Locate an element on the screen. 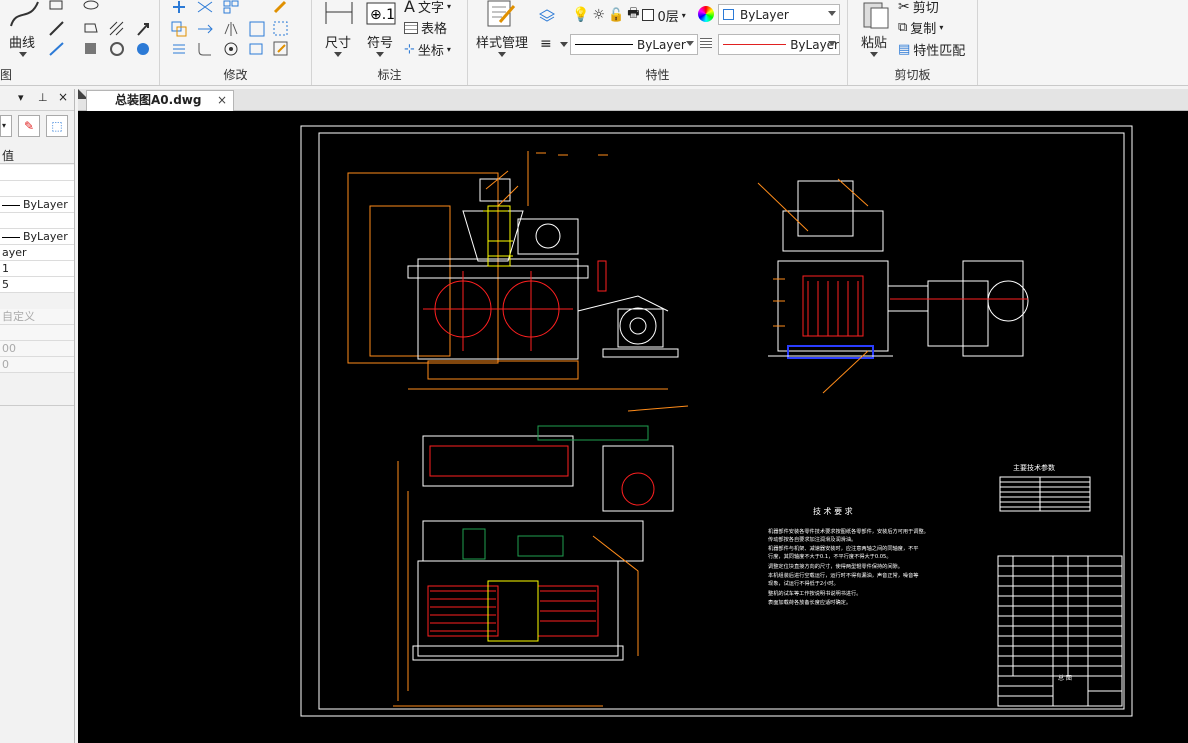 The height and width of the screenshot is (743, 1188). tab-close-icon: × is located at coordinates (222, 100).